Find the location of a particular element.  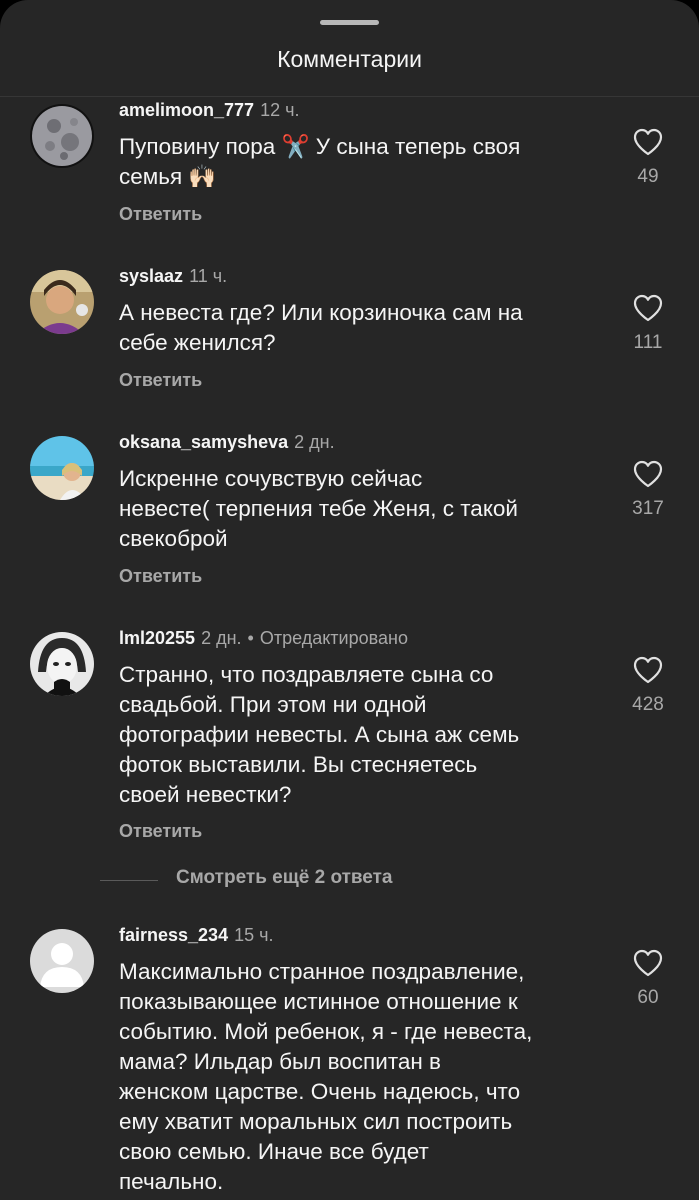

username: lml20255 is located at coordinates (157, 638).